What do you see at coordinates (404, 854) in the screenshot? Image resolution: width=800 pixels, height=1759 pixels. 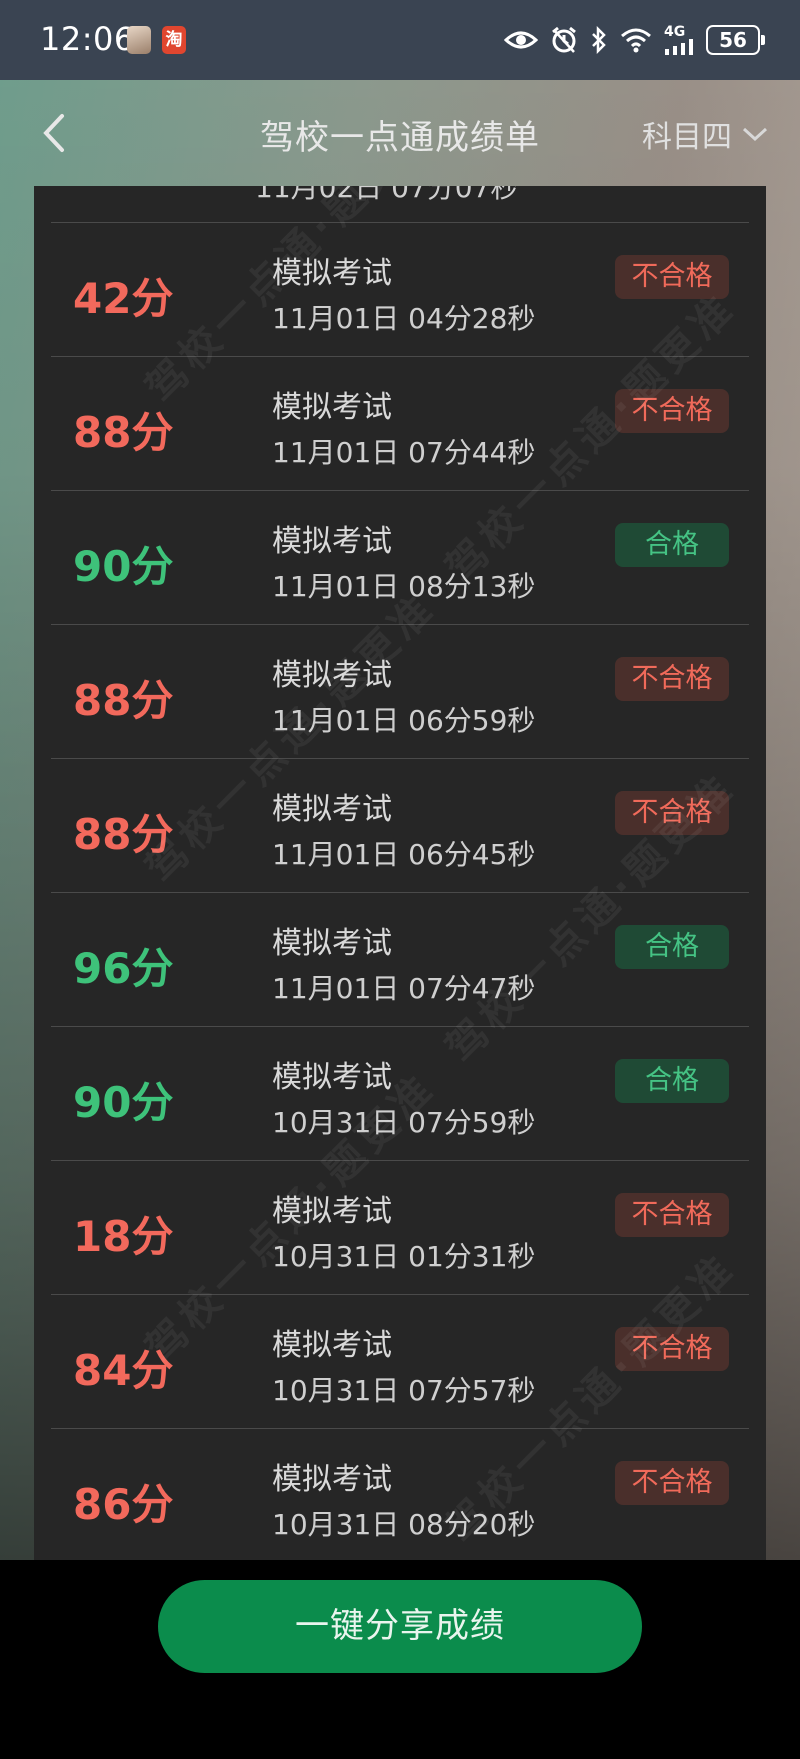 I see `exam-date-duration: 11月01日 06分45秒` at bounding box center [404, 854].